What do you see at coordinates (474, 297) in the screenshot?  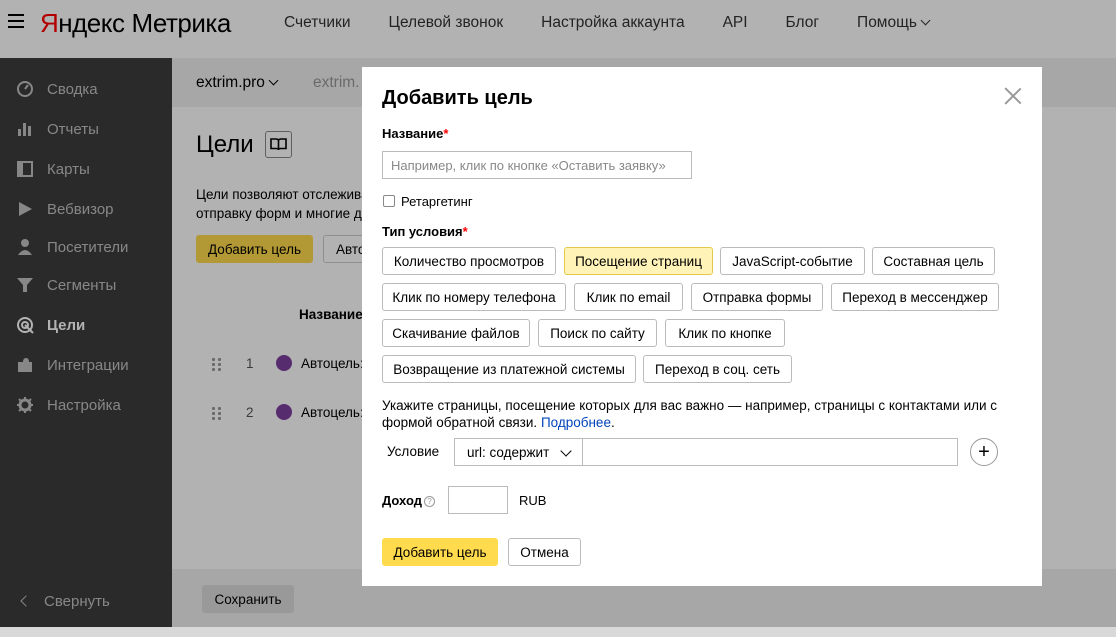 I see `type-phone-click: Клик по номеру телефона` at bounding box center [474, 297].